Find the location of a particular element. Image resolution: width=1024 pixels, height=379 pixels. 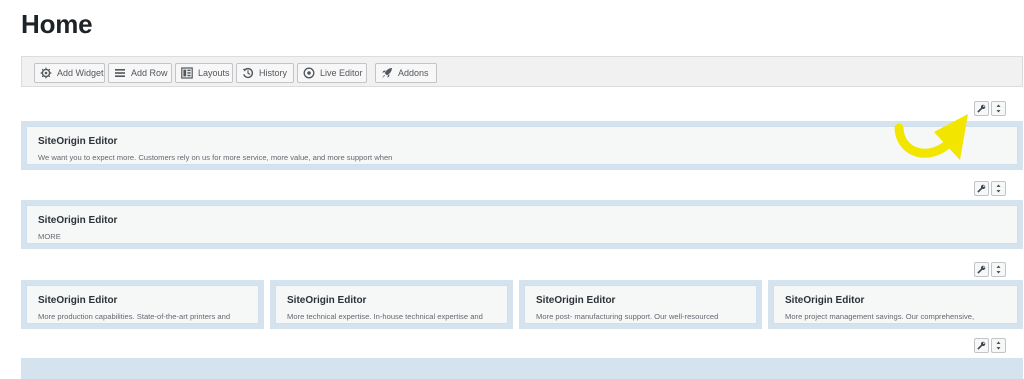

history-button: History is located at coordinates (265, 73).